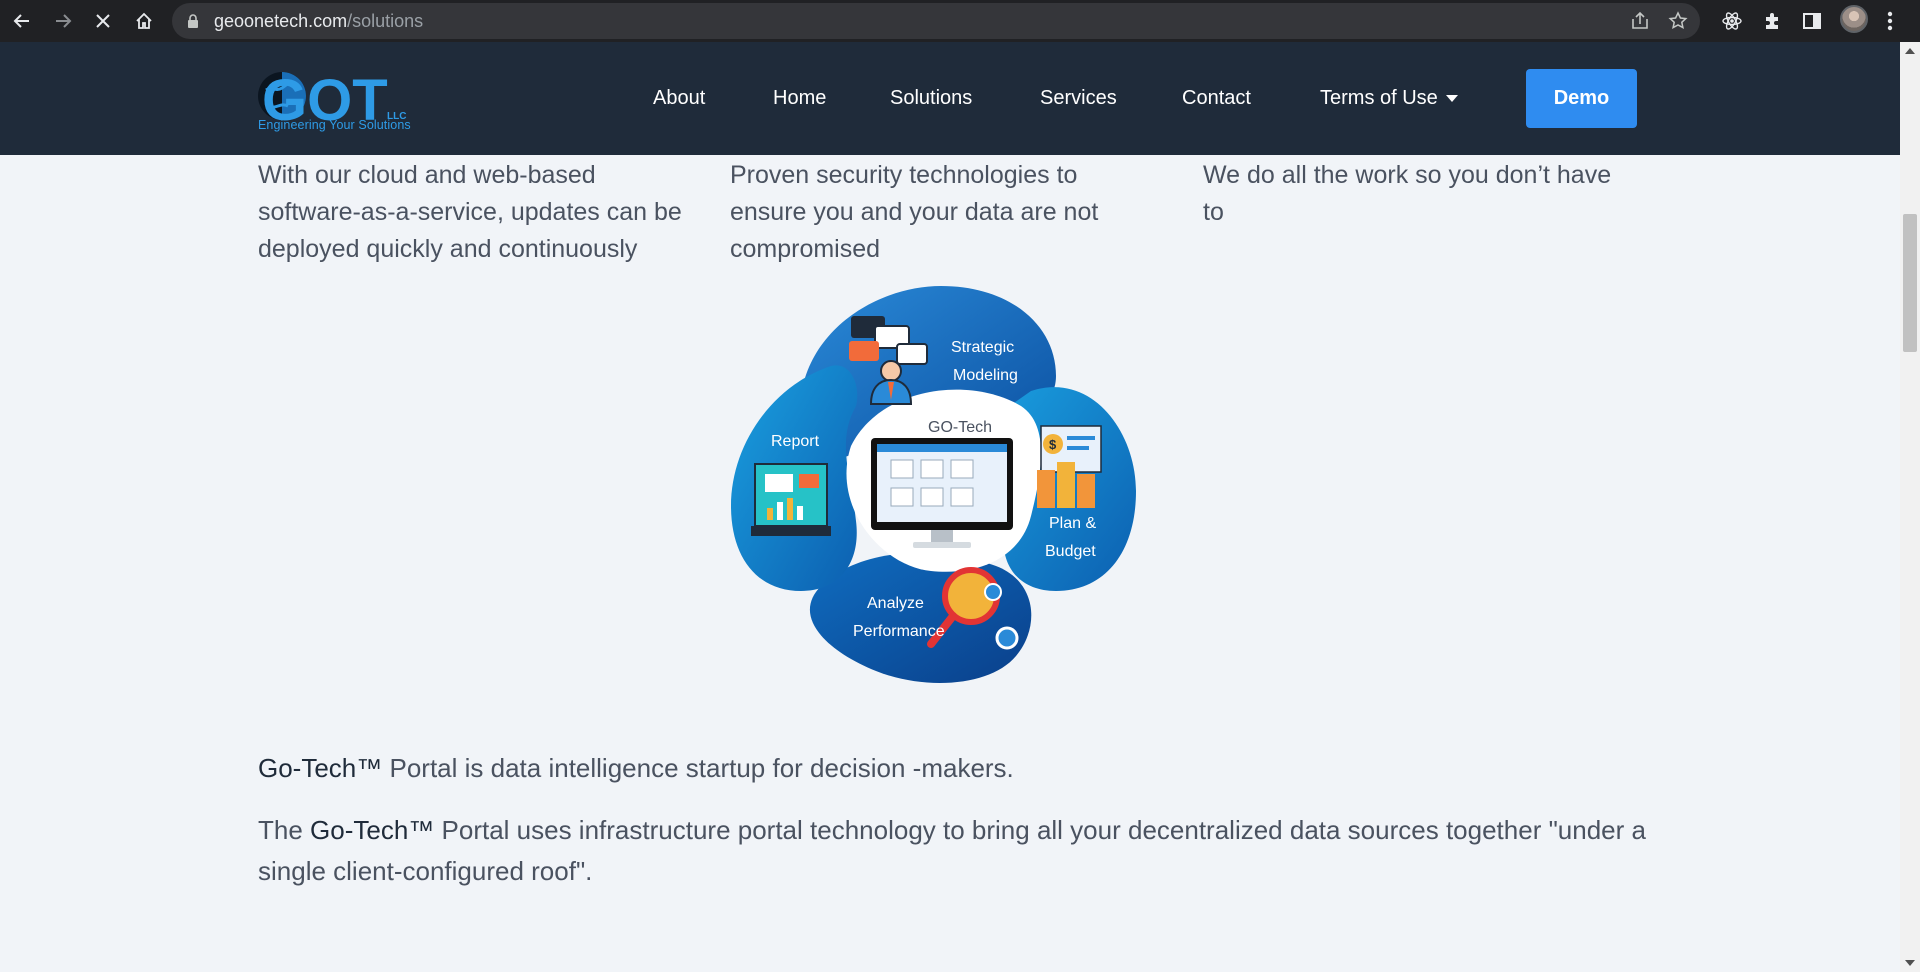 The height and width of the screenshot is (972, 1920). What do you see at coordinates (899, 631) in the screenshot?
I see `label-analyze-line2: Performance` at bounding box center [899, 631].